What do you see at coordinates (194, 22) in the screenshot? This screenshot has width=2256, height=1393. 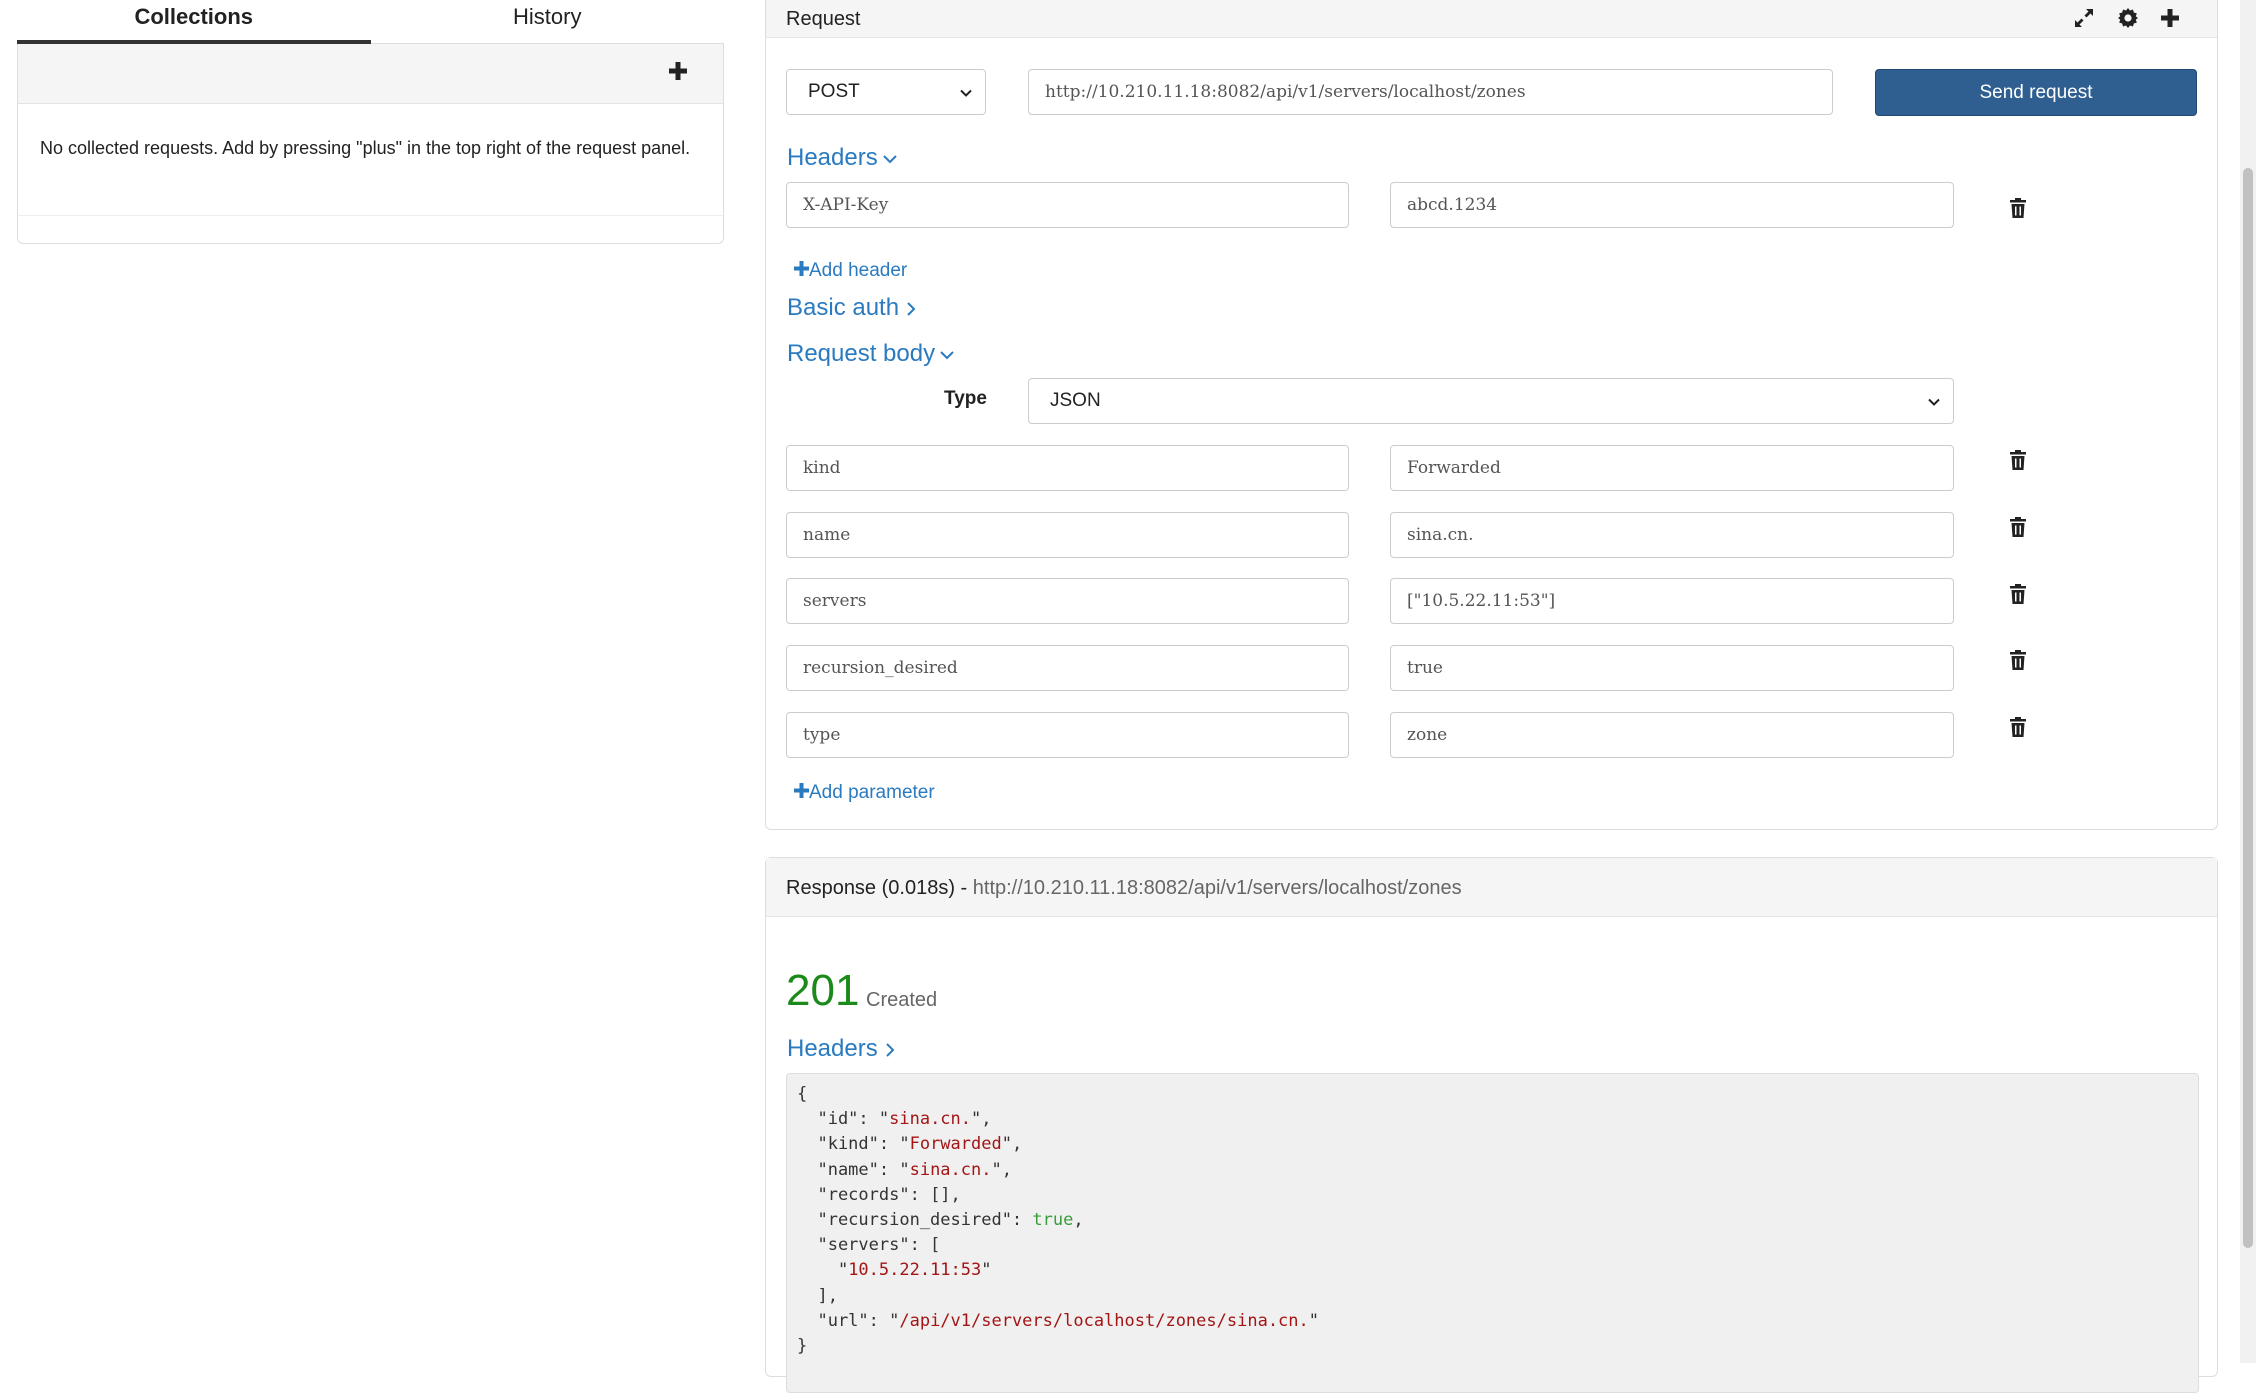 I see `tab-collections: Collections` at bounding box center [194, 22].